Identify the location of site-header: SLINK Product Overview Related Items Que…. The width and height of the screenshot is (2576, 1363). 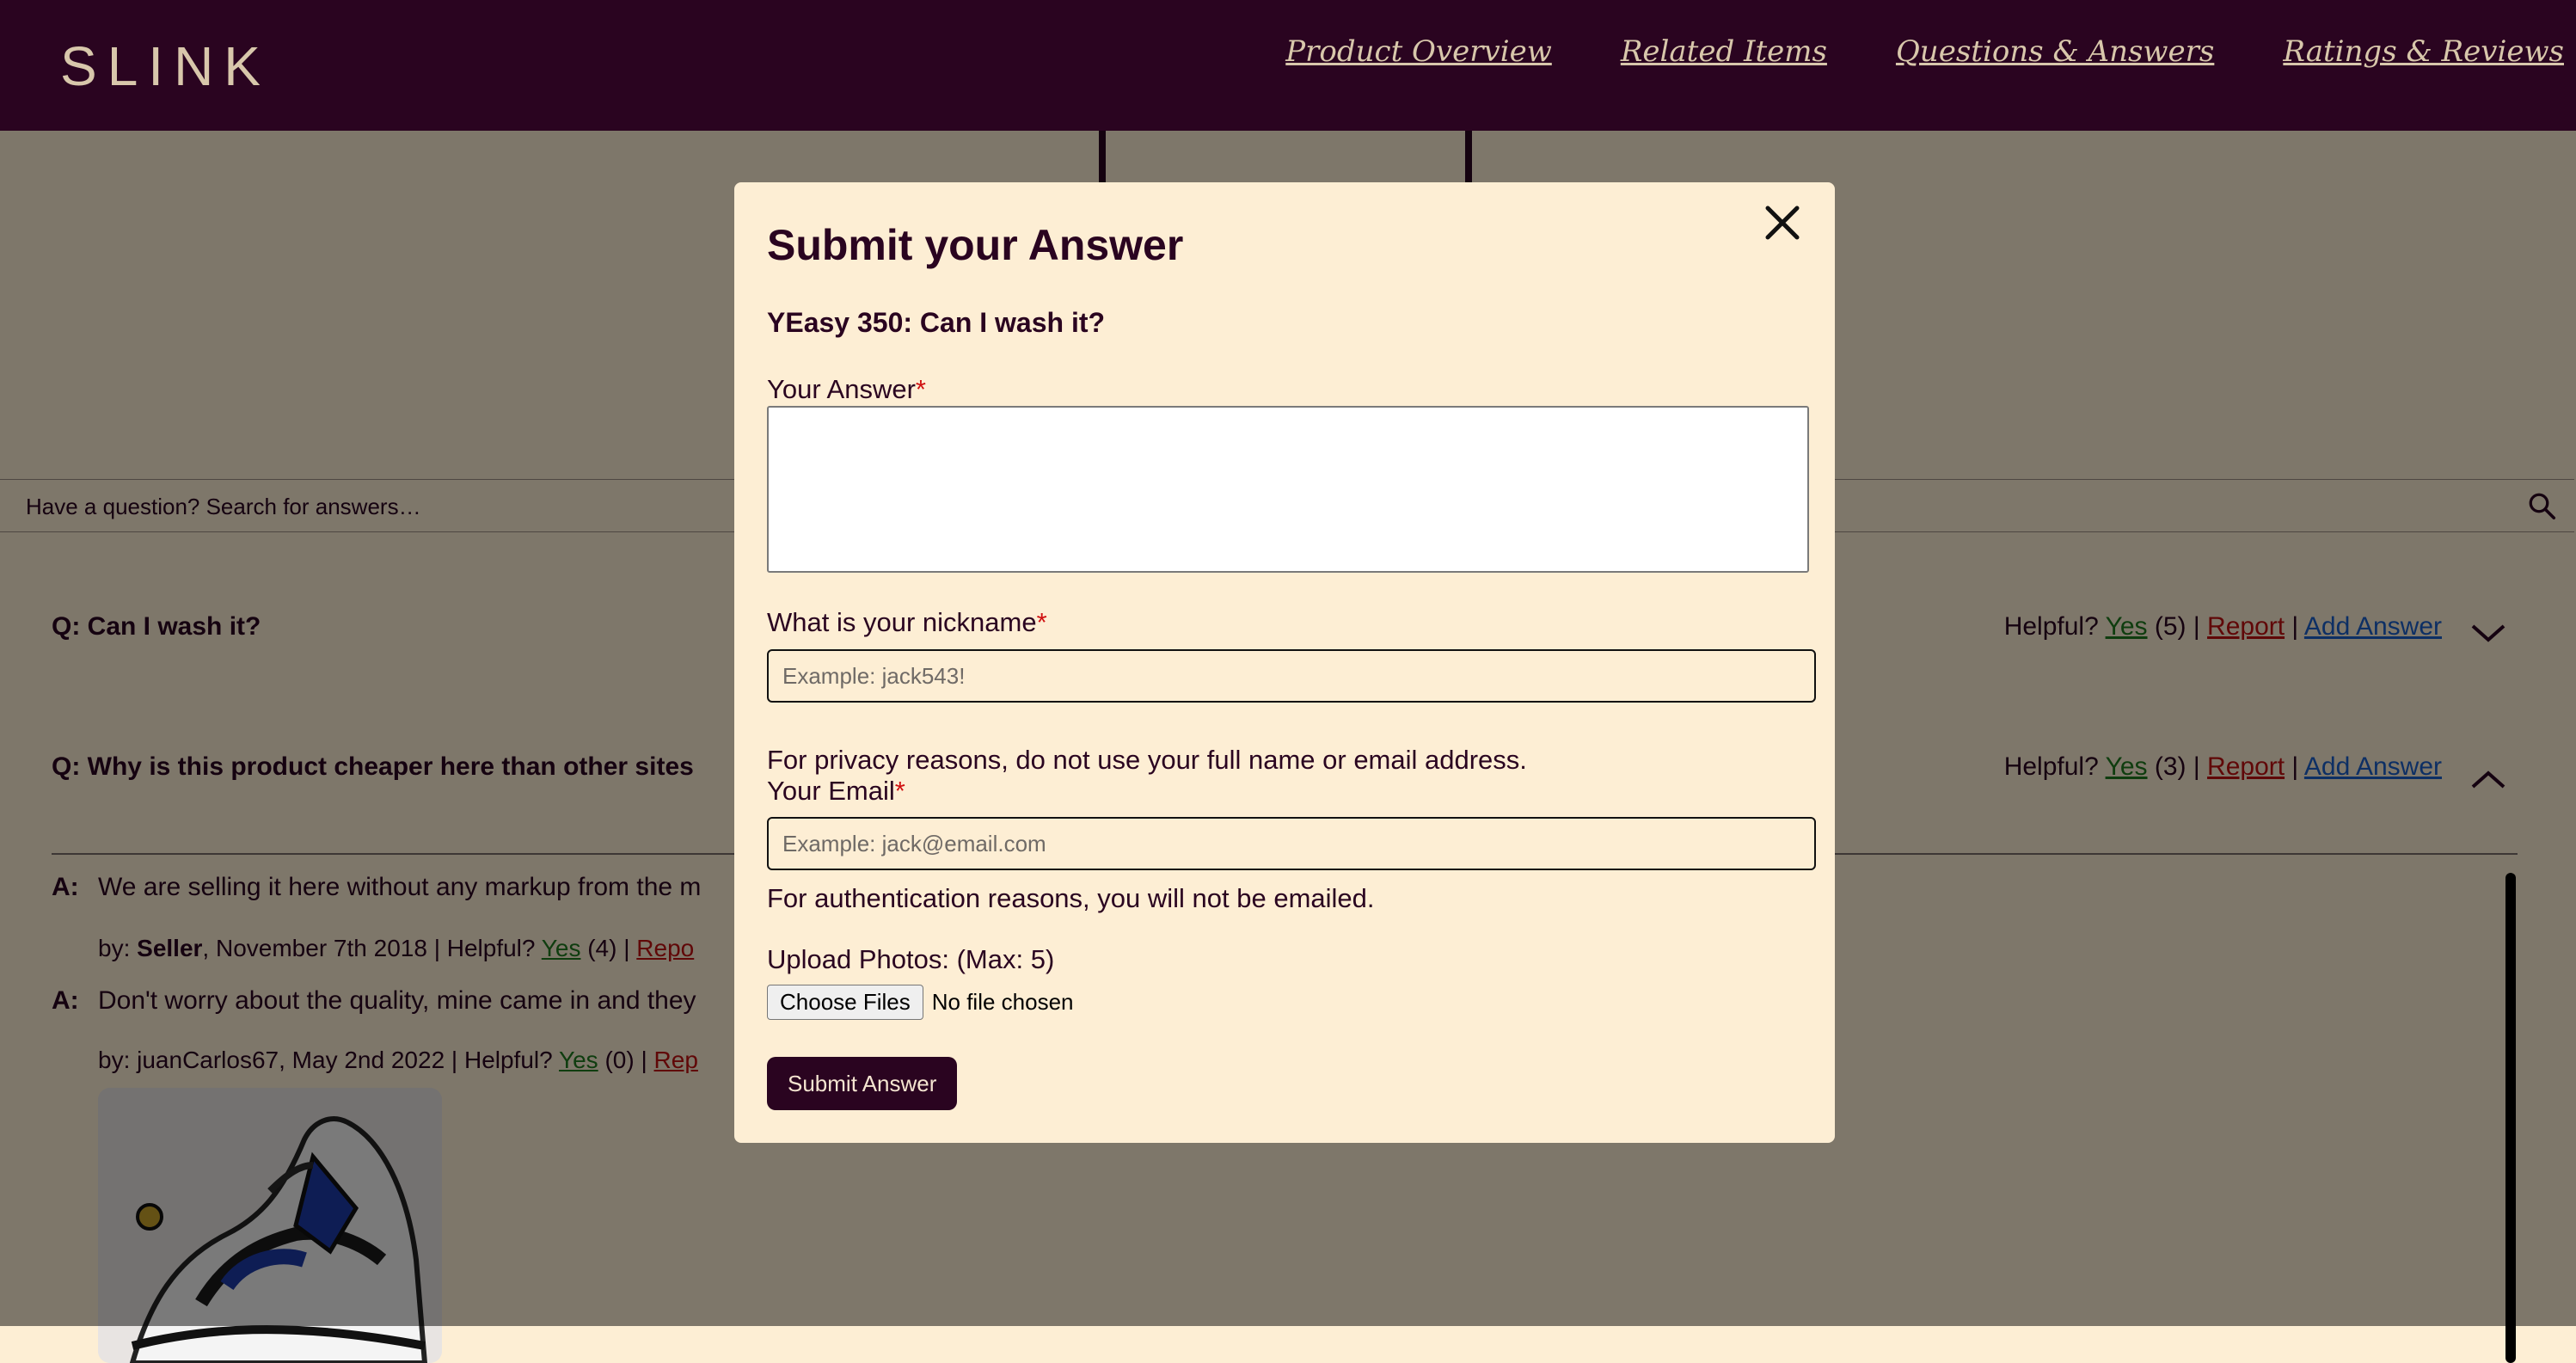
(1288, 65).